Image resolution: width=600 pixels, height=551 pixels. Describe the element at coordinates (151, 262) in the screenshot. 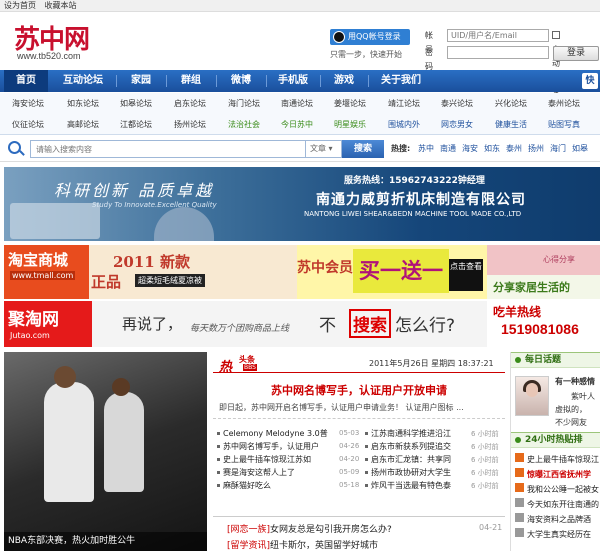

I see `new-style-title: 2011 新款` at that location.